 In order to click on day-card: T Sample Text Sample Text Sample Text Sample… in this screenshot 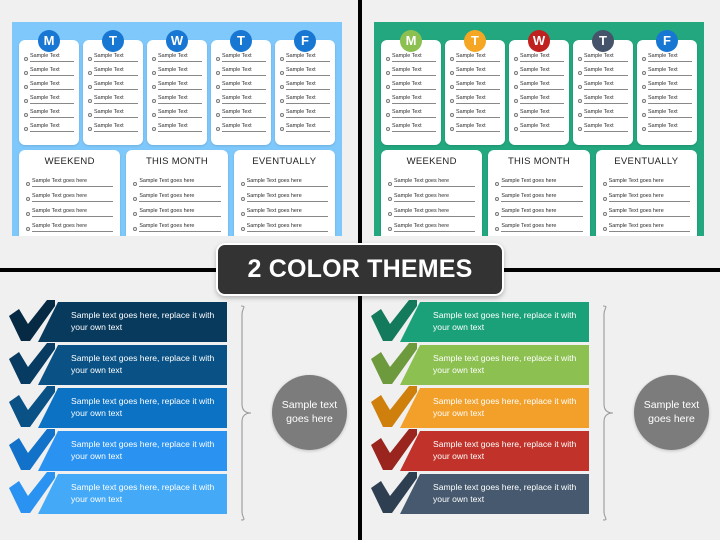, I will do `click(113, 87)`.